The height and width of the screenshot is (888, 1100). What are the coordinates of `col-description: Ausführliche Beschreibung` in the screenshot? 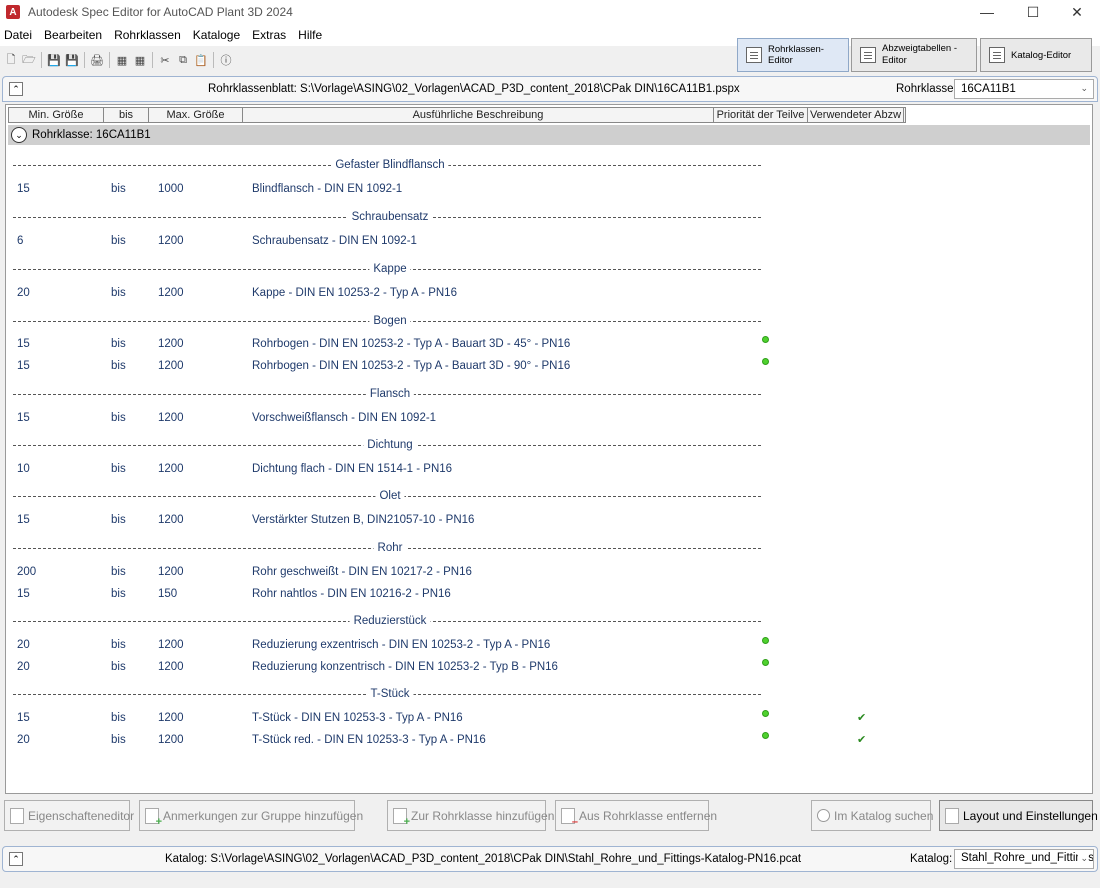 It's located at (478, 115).